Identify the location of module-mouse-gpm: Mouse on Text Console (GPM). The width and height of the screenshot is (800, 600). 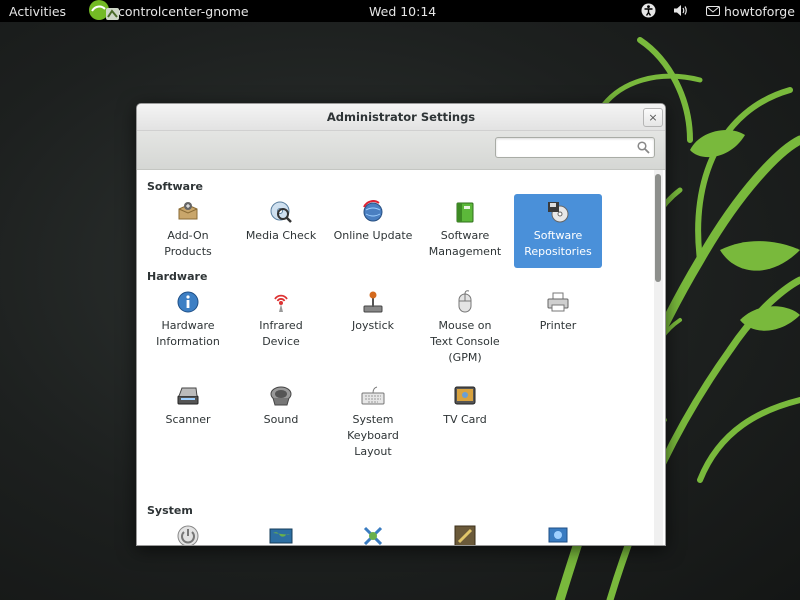
(465, 329).